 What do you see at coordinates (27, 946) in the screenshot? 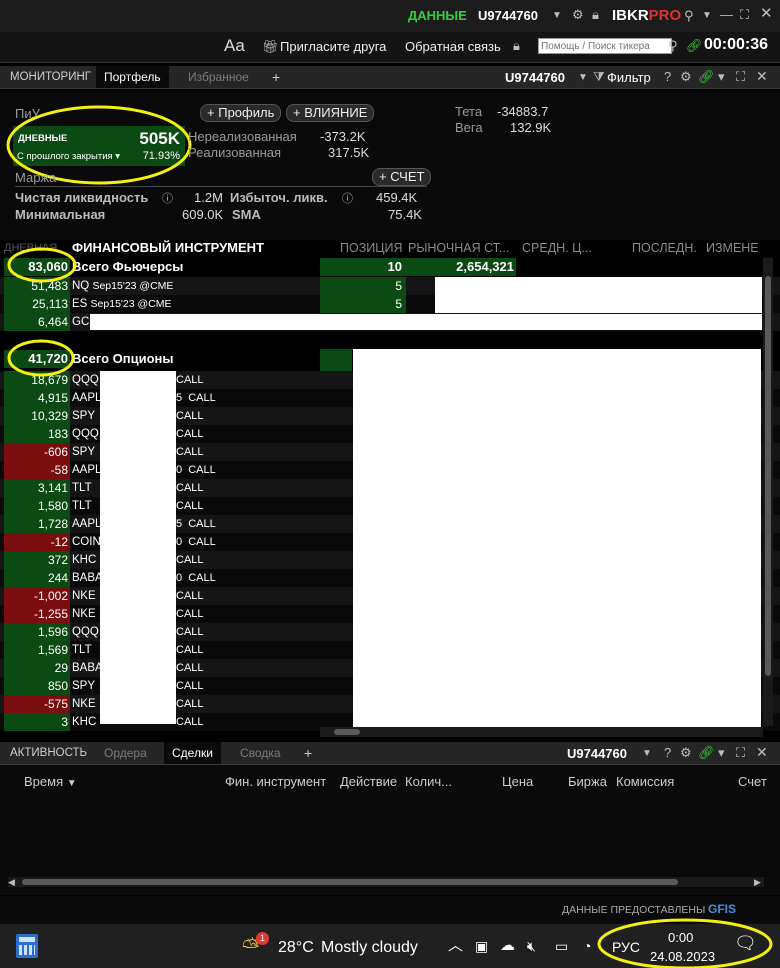
I see `calculator-icon` at bounding box center [27, 946].